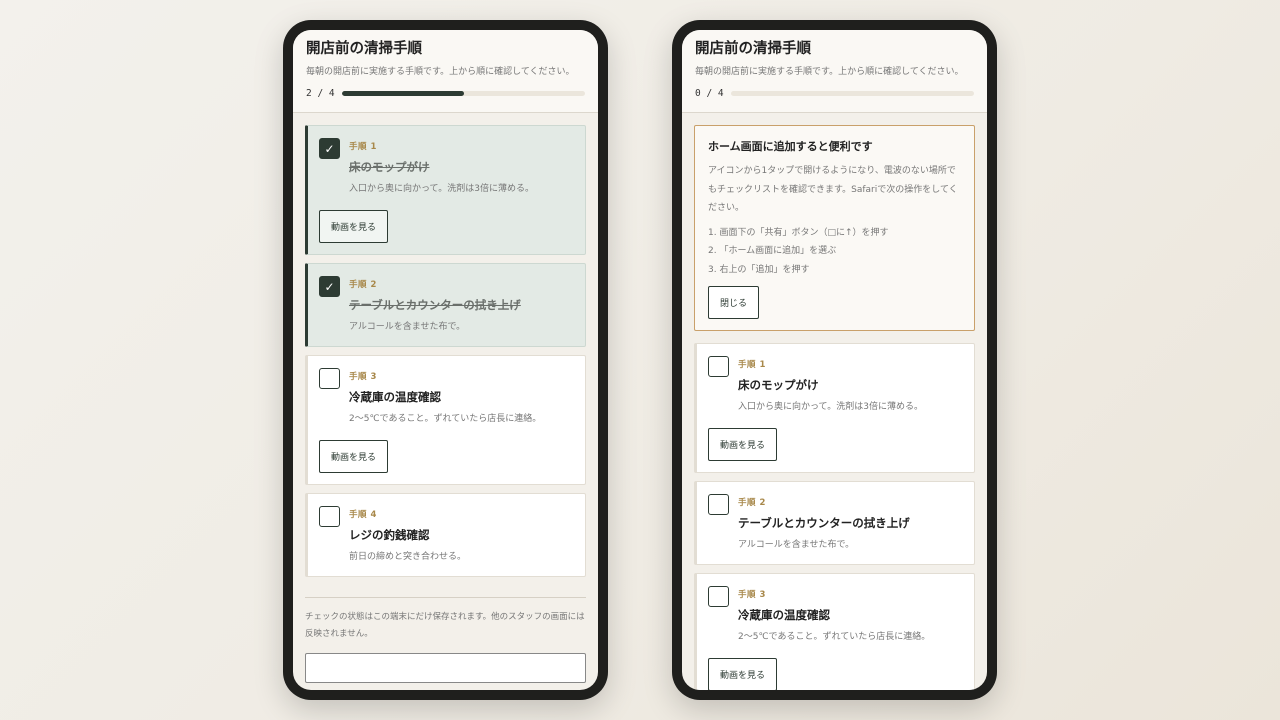  What do you see at coordinates (408, 557) in the screenshot?
I see `step-description: 前日の締めと突き合わせる。` at bounding box center [408, 557].